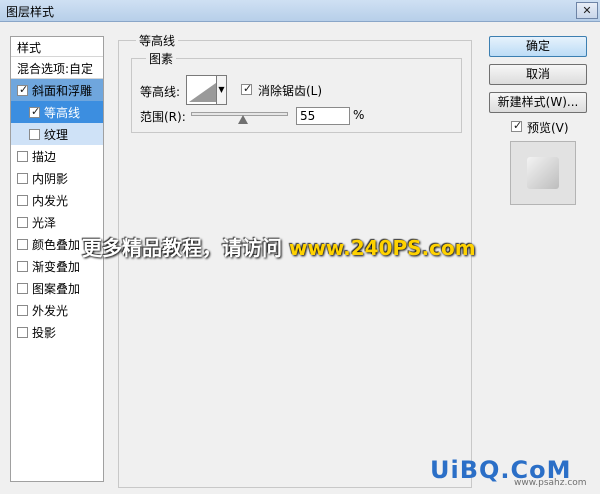  What do you see at coordinates (22, 266) in the screenshot?
I see `gradient-overlay-checkbox` at bounding box center [22, 266].